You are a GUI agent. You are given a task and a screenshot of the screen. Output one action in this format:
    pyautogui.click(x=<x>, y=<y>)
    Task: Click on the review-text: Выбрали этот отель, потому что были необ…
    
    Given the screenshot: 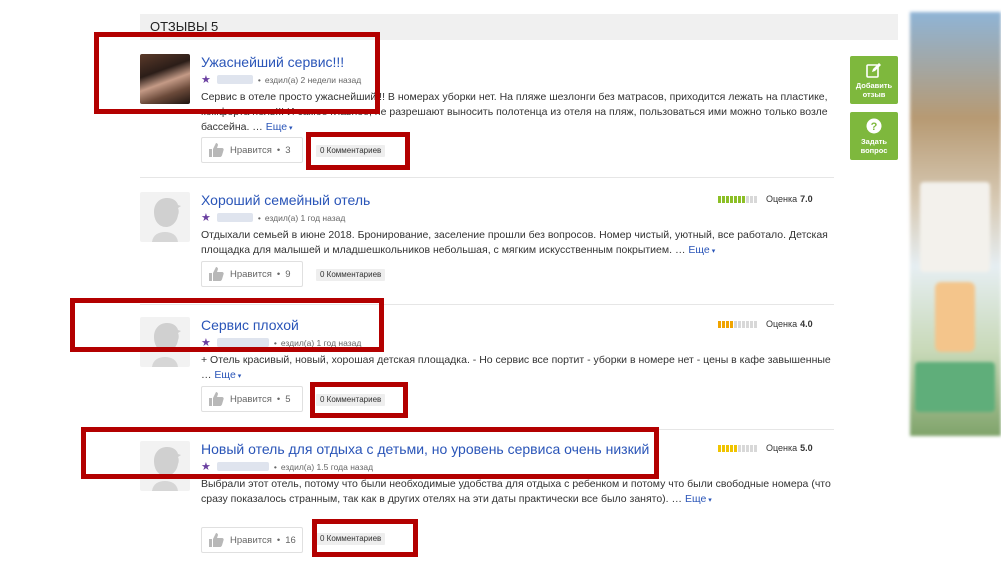 What is the action you would take?
    pyautogui.click(x=516, y=492)
    